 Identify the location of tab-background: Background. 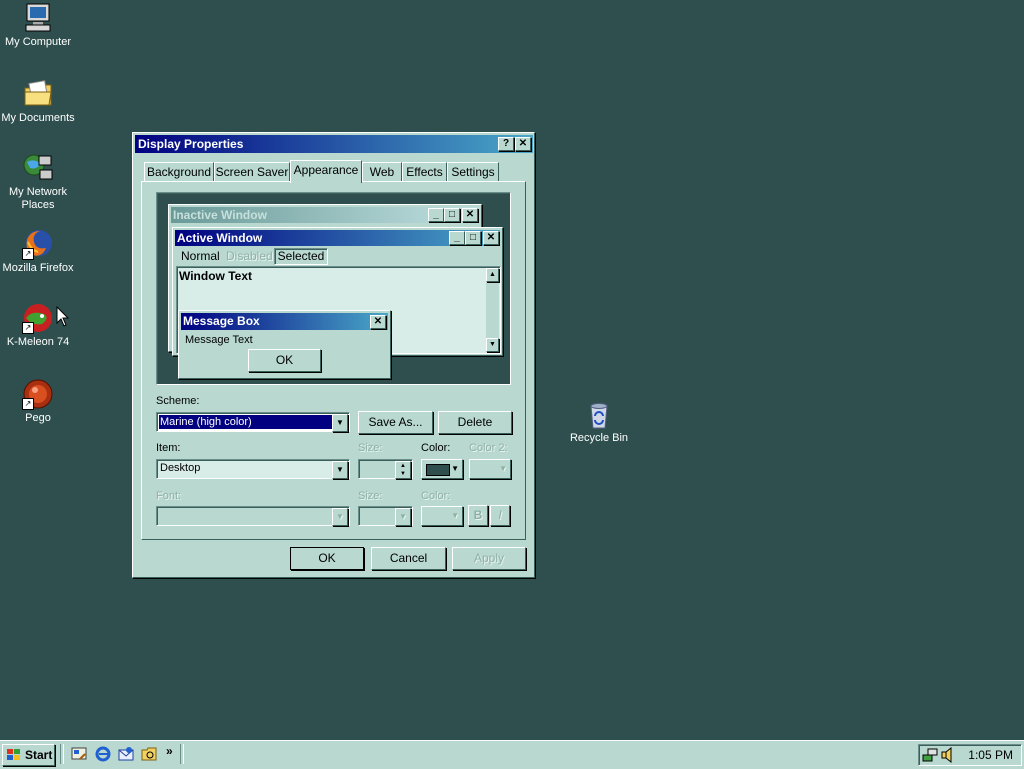
(179, 172).